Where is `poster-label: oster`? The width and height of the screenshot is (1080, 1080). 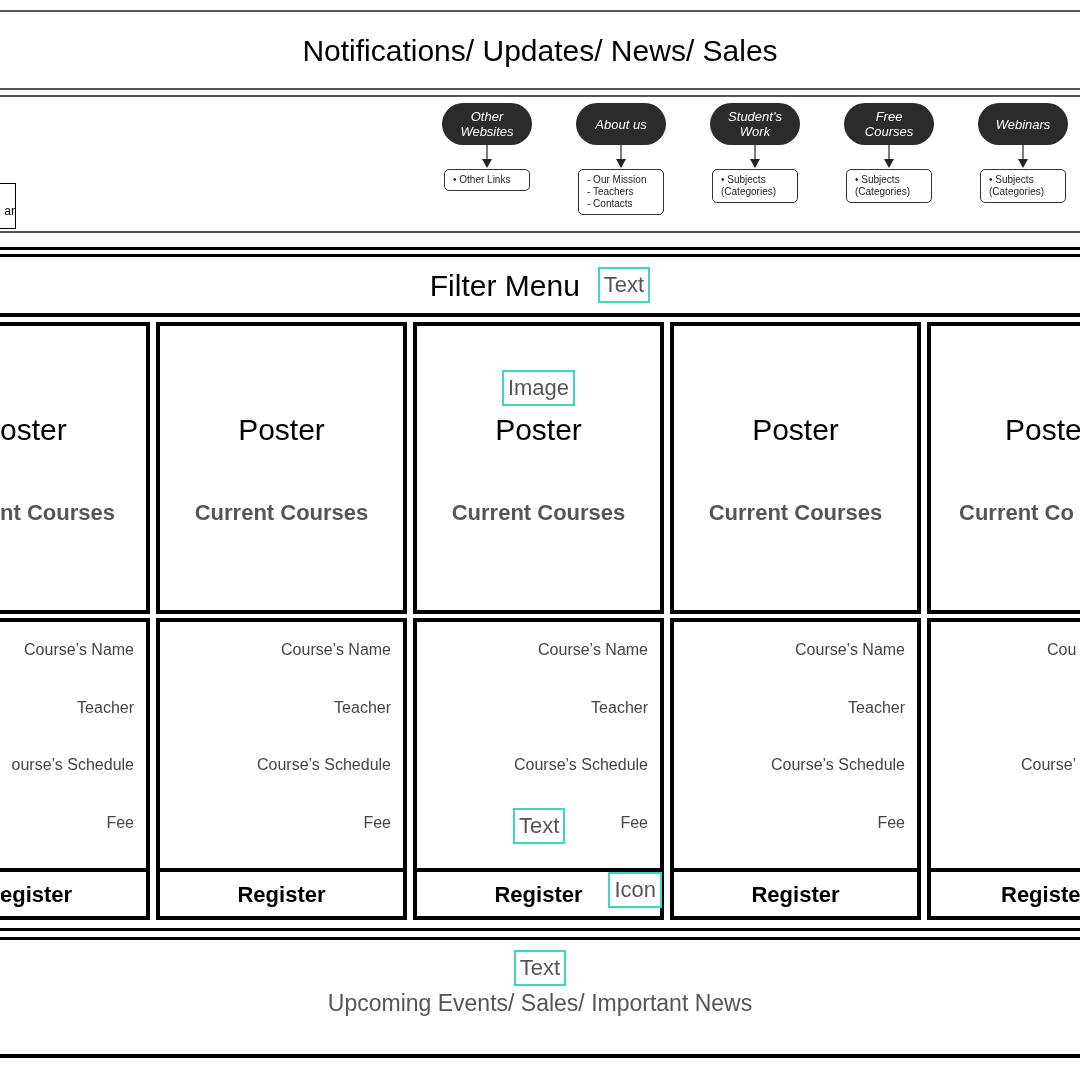 poster-label: oster is located at coordinates (33, 430).